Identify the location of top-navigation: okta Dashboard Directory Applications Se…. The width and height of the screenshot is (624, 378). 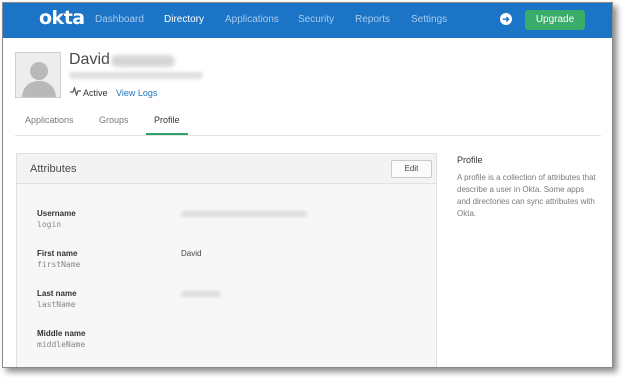
(307, 20).